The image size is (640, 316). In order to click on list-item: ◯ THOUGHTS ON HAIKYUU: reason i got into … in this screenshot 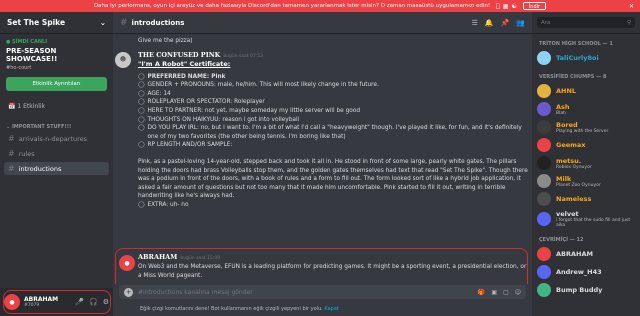, I will do `click(219, 119)`.